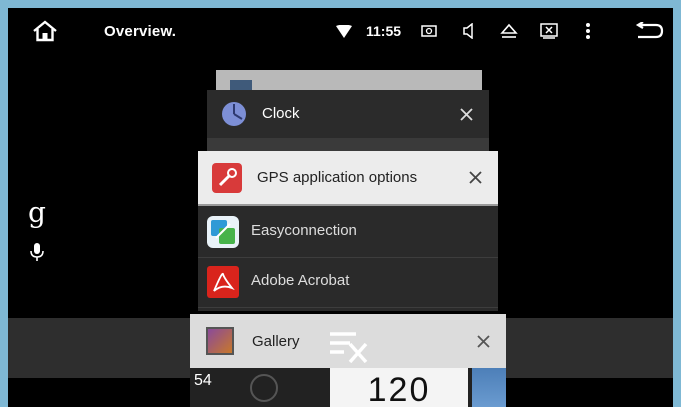  What do you see at coordinates (234, 116) in the screenshot?
I see `clock-icon` at bounding box center [234, 116].